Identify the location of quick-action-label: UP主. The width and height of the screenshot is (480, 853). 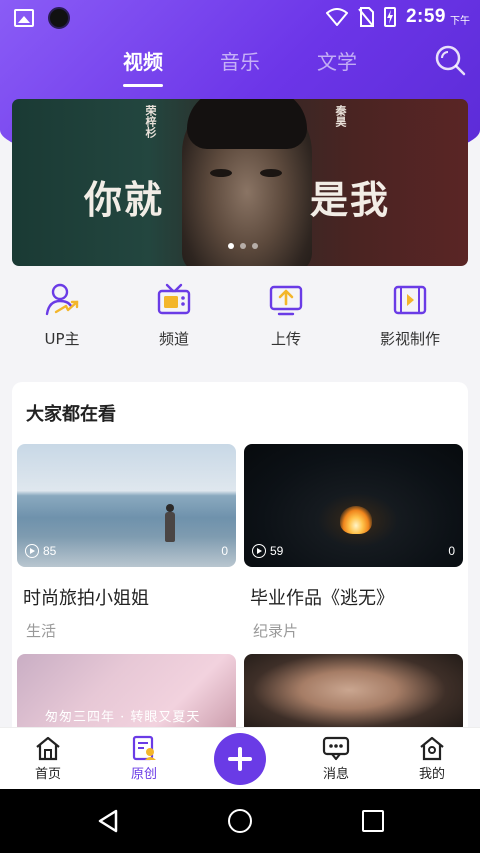
(62, 339).